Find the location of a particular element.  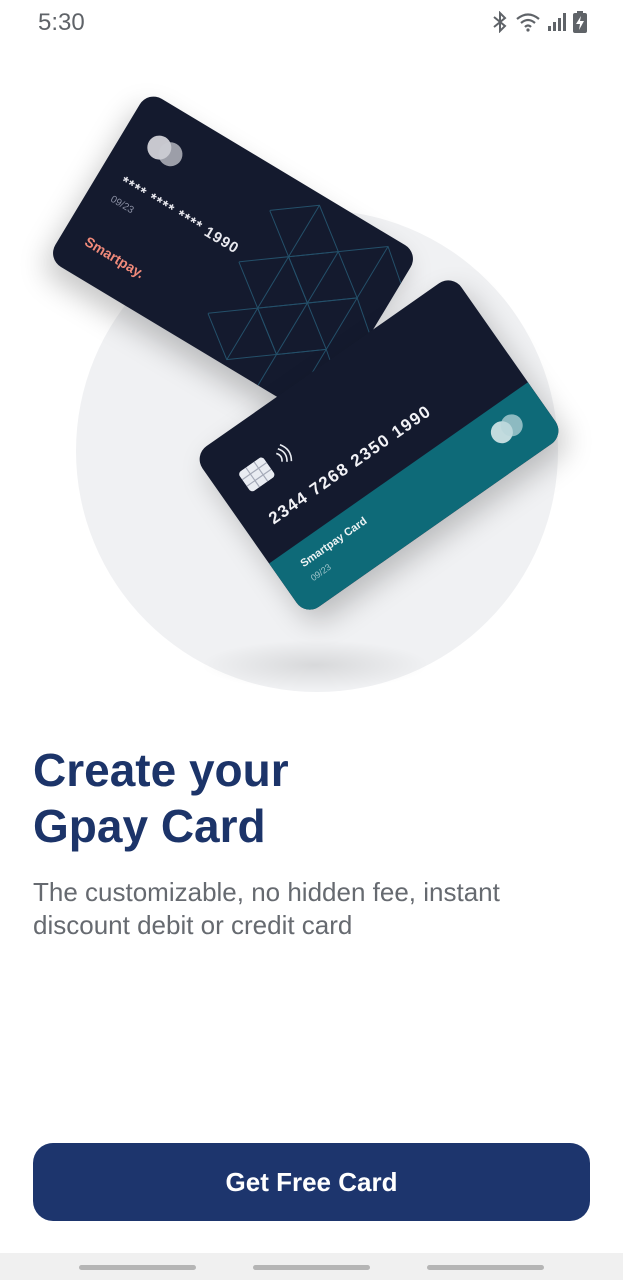

hero-shadow is located at coordinates (315, 665).